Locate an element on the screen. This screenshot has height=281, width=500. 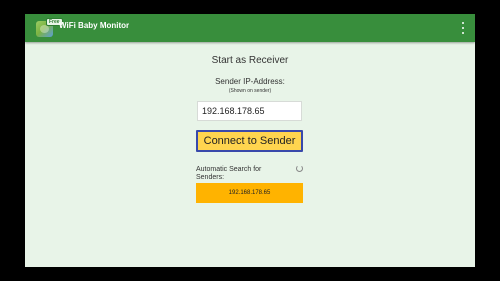
app-bar: Free WiFi Baby Monitor is located at coordinates (250, 28).